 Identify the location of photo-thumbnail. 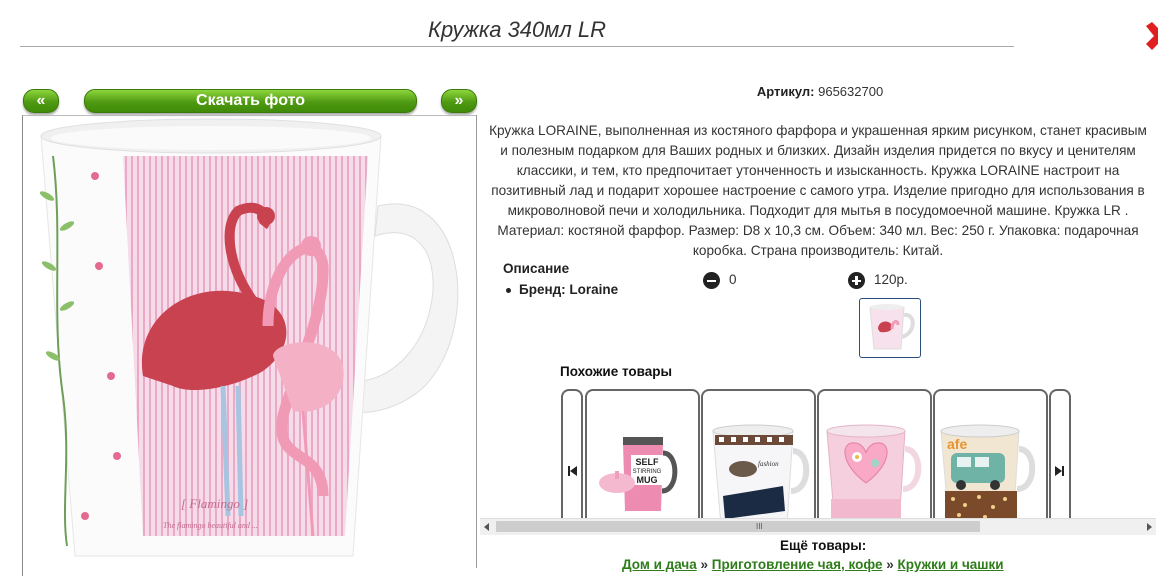
(890, 328).